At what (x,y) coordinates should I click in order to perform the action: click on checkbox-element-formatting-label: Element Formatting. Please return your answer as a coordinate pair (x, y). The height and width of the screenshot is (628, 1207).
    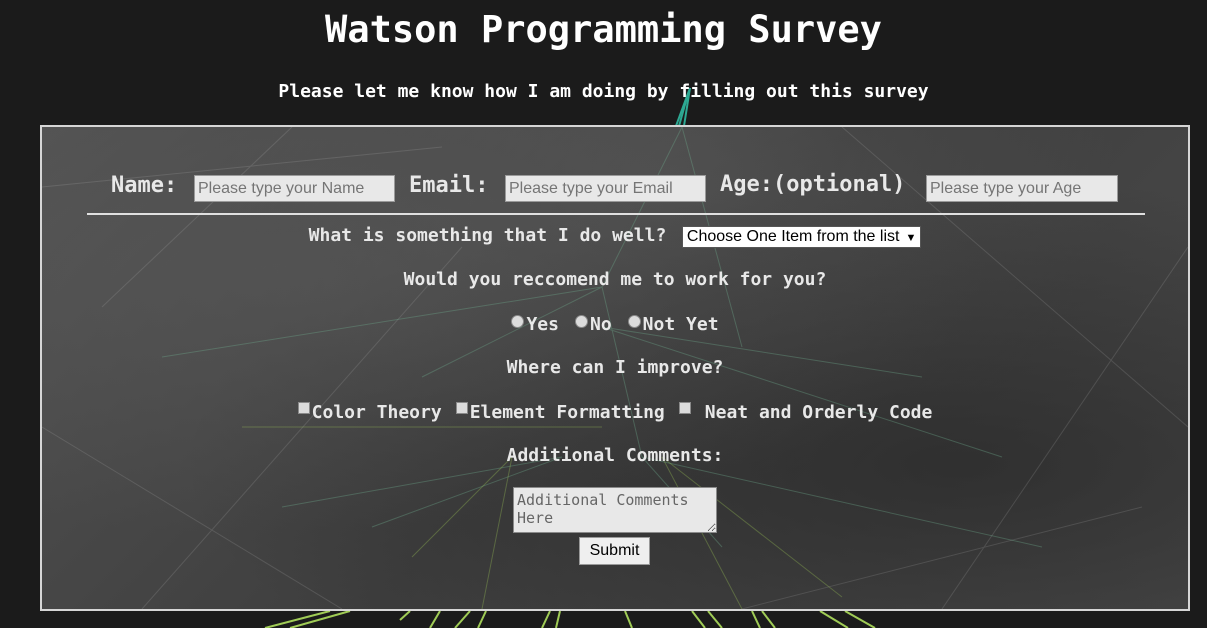
    Looking at the image, I should click on (567, 412).